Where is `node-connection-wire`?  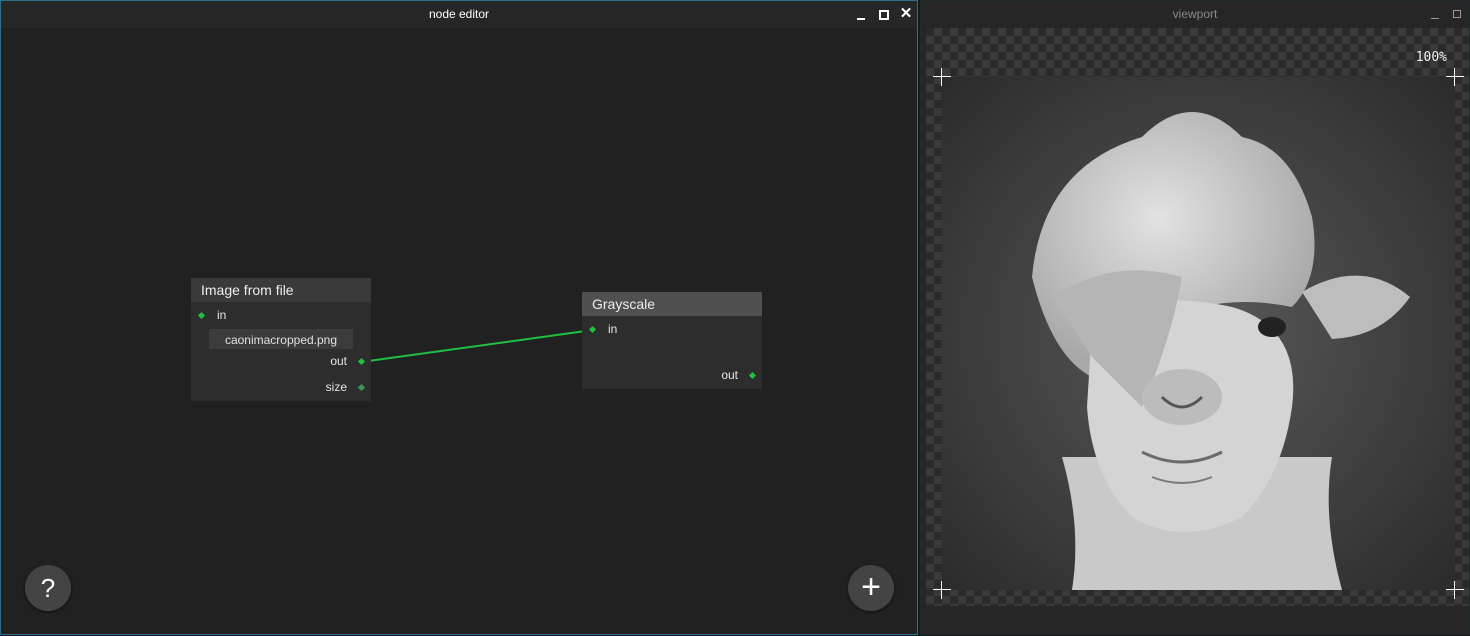
node-connection-wire is located at coordinates (477, 346).